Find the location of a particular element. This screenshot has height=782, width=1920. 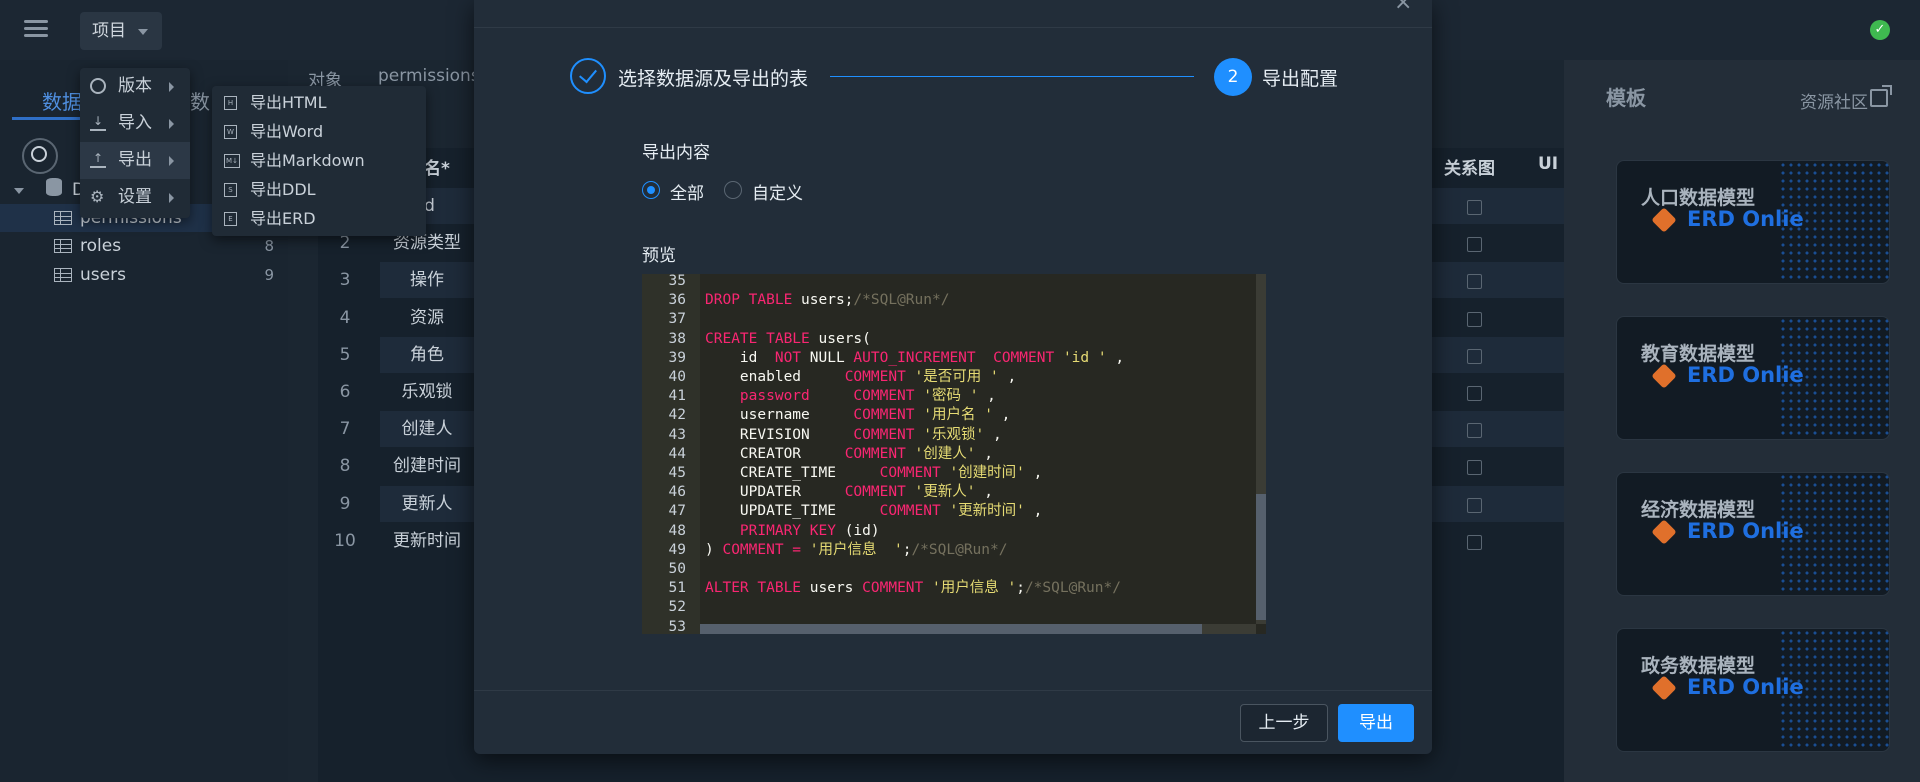

field-name-cell: 更新时间 is located at coordinates (427, 541).